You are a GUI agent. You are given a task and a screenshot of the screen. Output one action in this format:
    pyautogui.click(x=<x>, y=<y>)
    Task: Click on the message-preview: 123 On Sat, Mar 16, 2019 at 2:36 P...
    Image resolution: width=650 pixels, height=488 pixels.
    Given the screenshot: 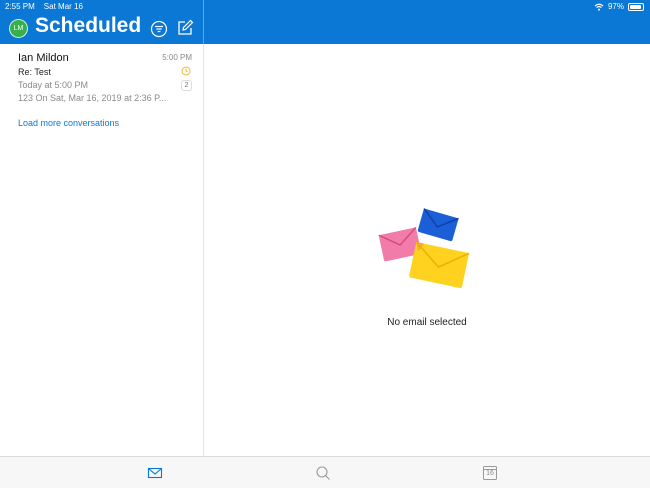 What is the action you would take?
    pyautogui.click(x=92, y=98)
    